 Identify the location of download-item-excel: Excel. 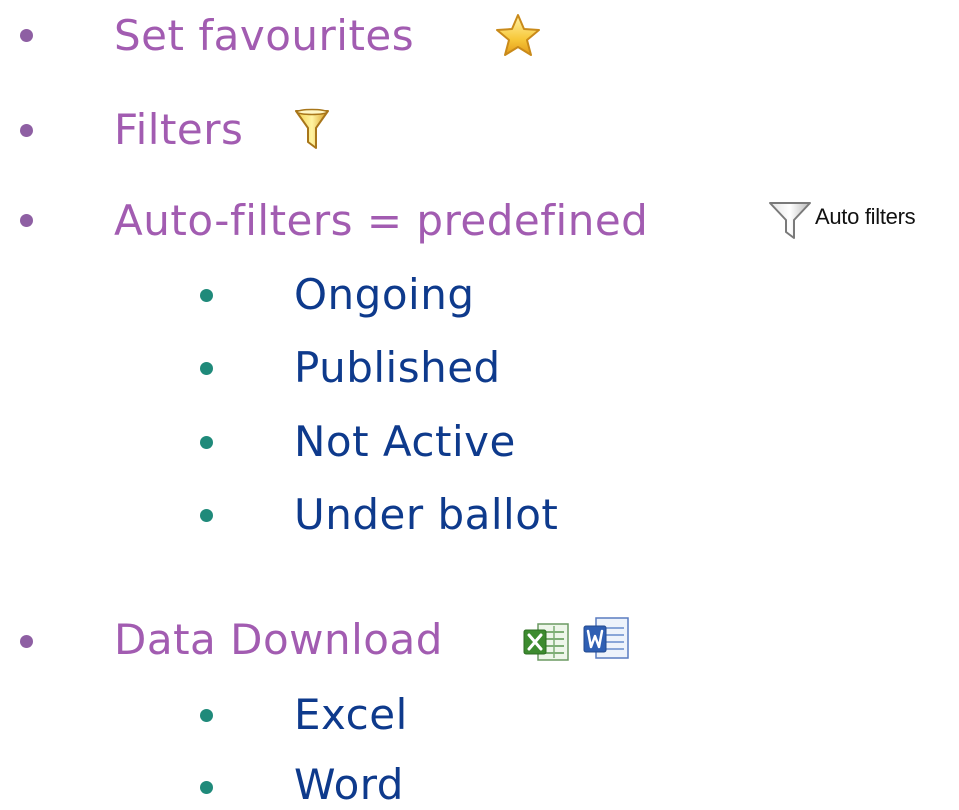
(351, 715).